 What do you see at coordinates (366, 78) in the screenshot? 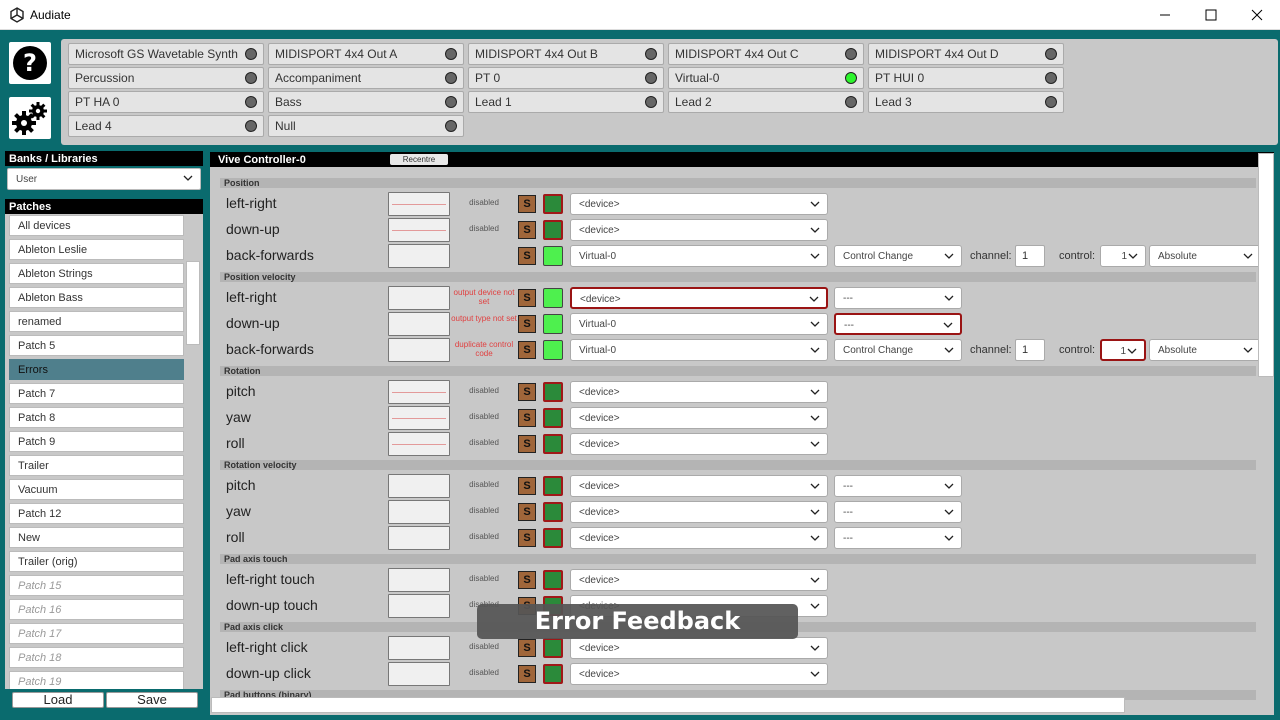
I see `device-toggle: Accompaniment` at bounding box center [366, 78].